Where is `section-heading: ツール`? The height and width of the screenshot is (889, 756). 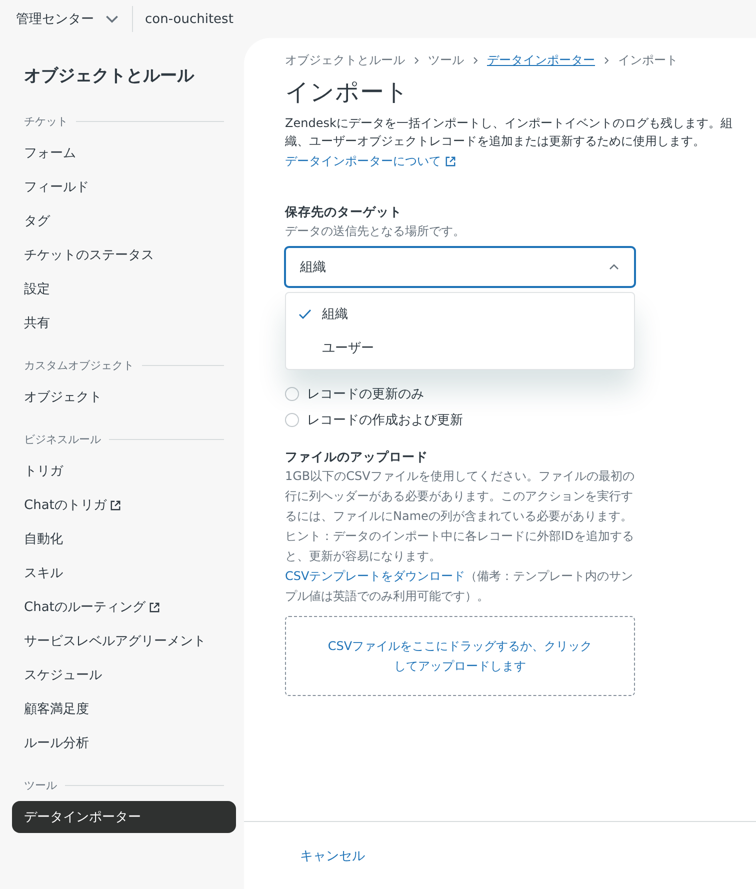
section-heading: ツール is located at coordinates (40, 785).